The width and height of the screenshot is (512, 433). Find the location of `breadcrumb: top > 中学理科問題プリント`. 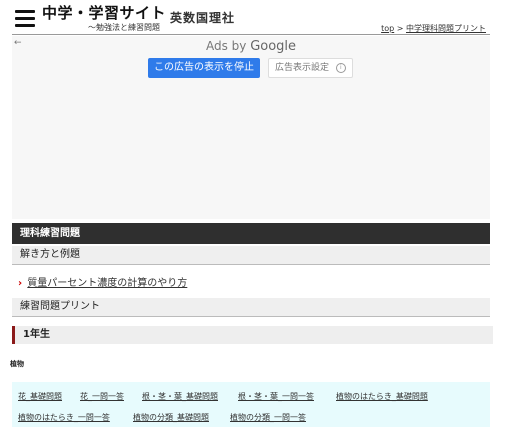

breadcrumb: top > 中学理科問題プリント is located at coordinates (433, 28).